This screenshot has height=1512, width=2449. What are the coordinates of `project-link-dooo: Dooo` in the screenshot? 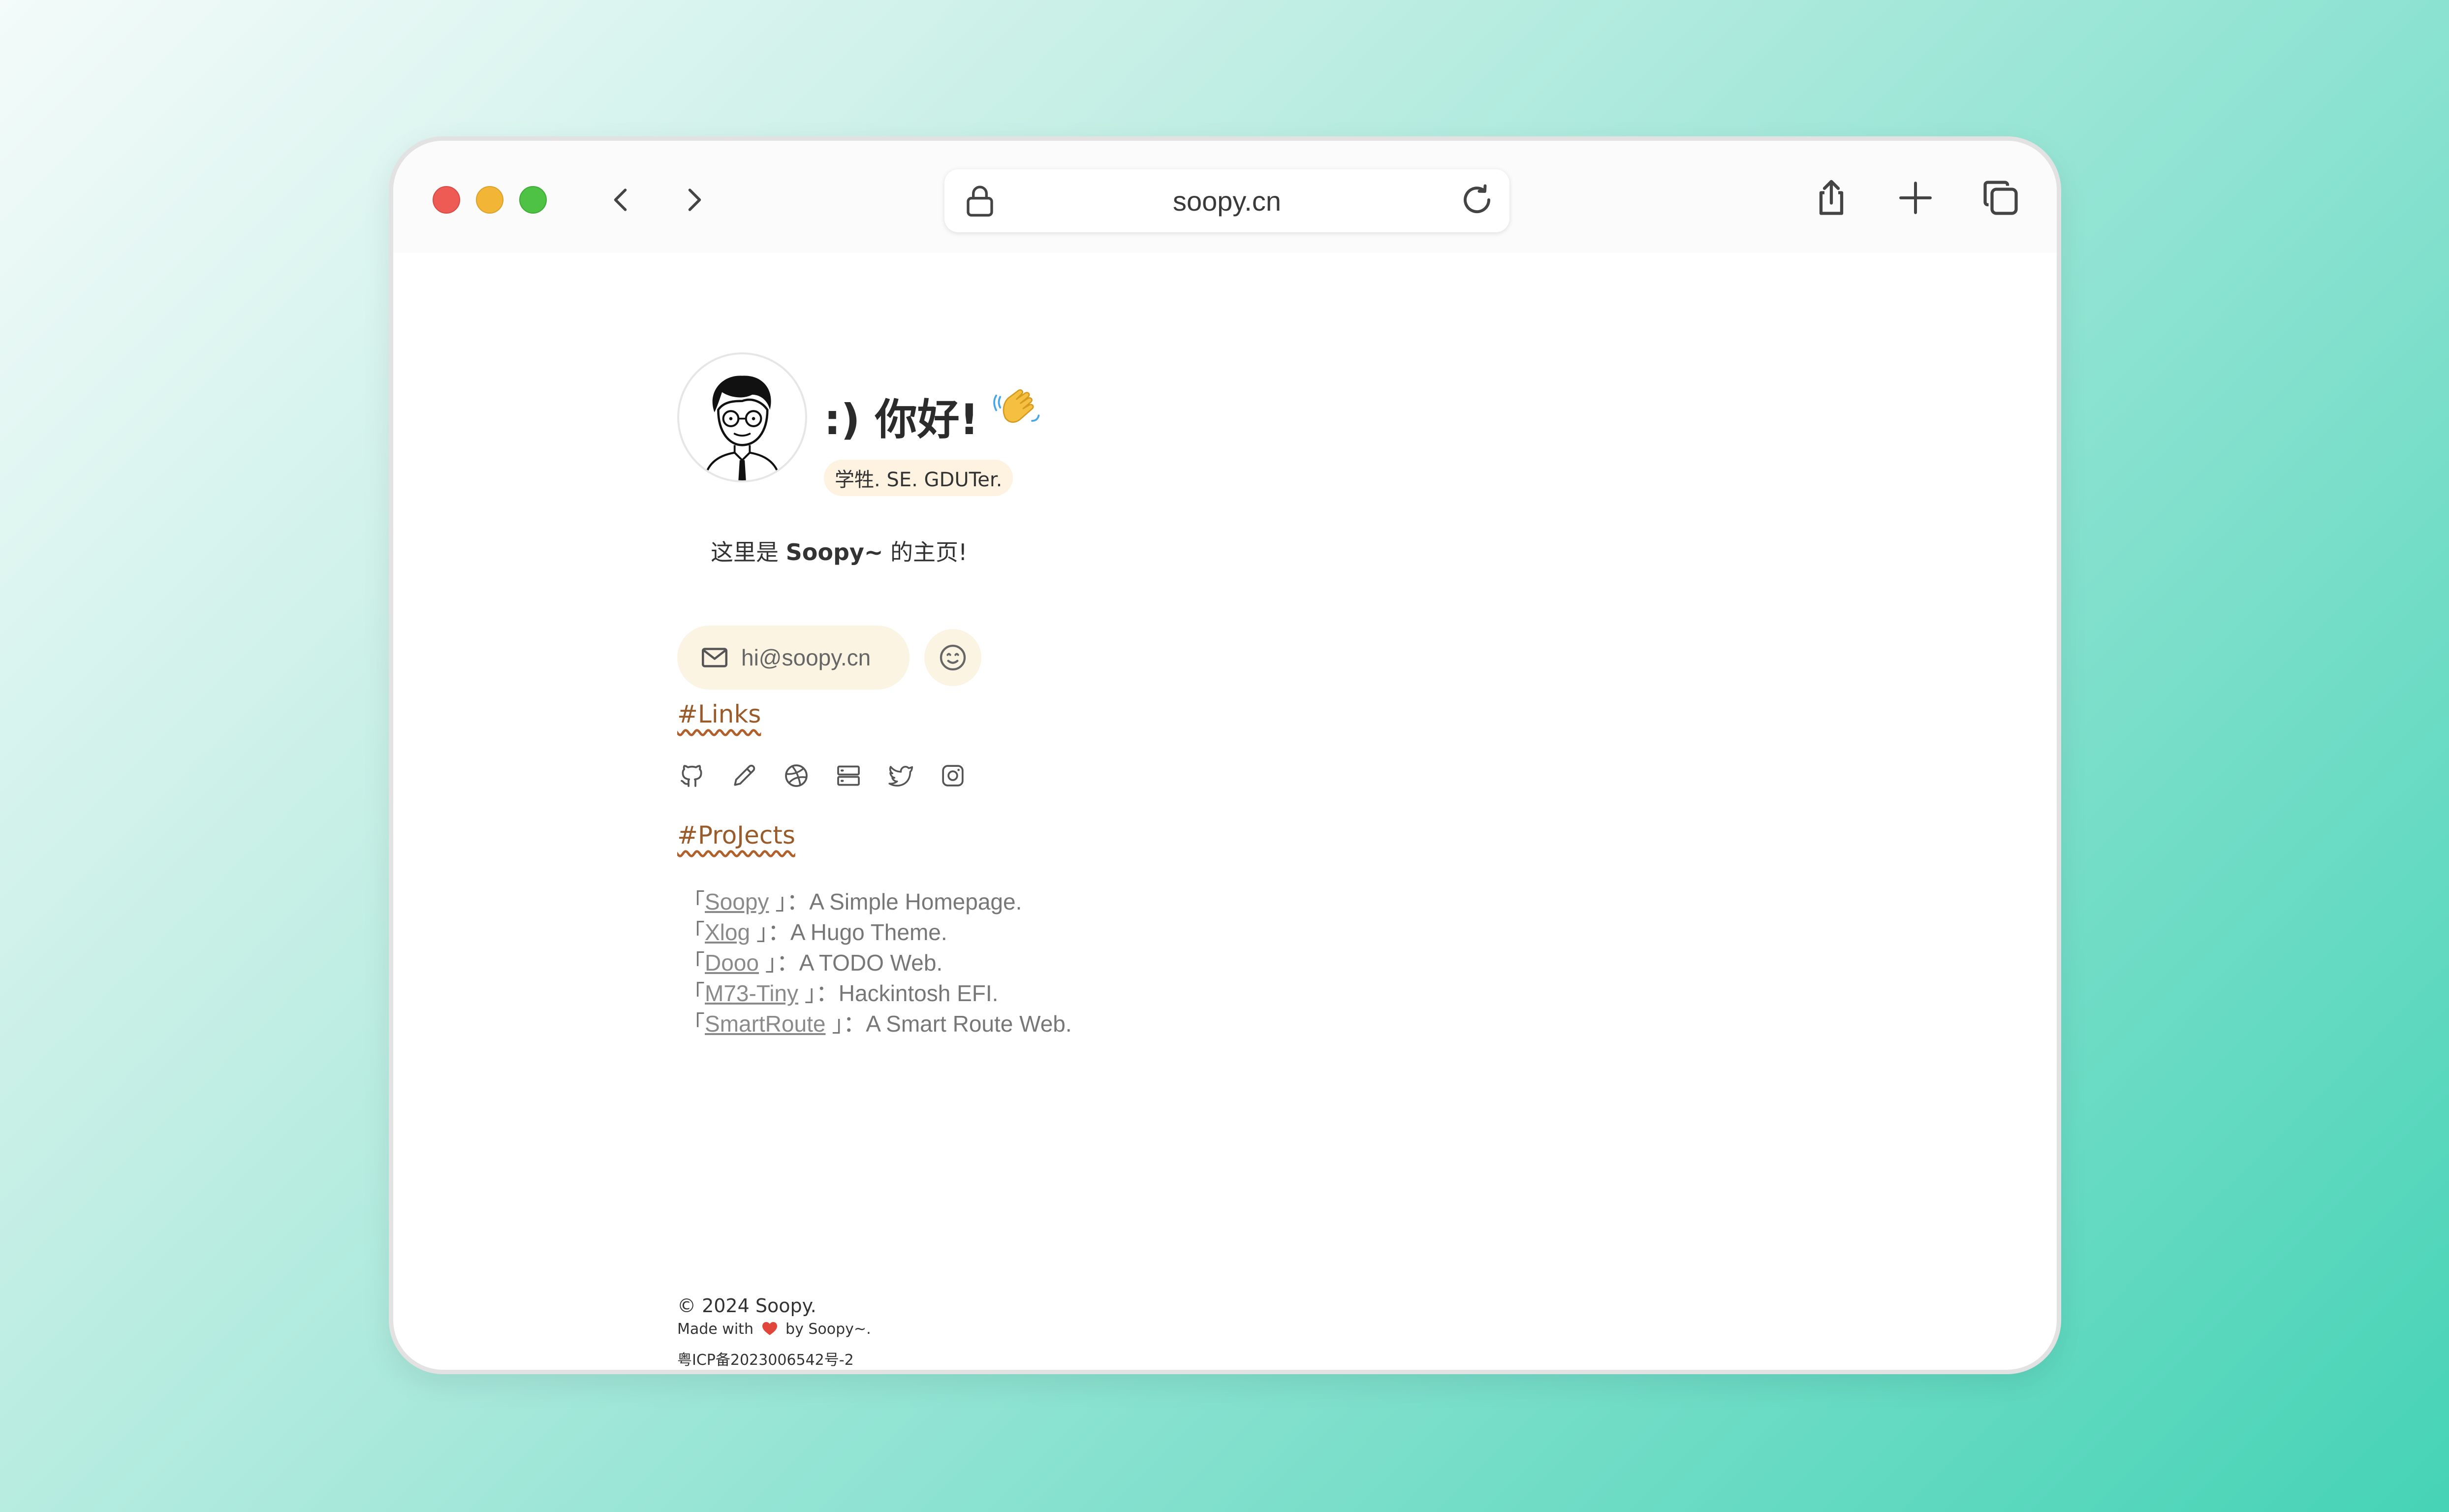 It's located at (732, 963).